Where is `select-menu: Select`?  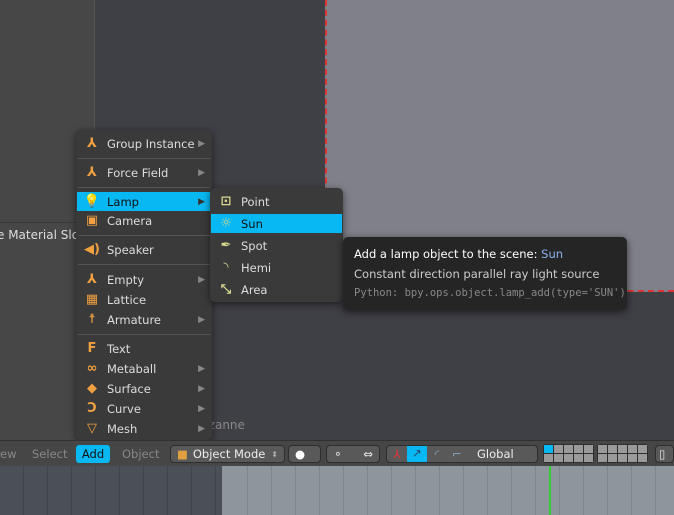
select-menu: Select is located at coordinates (49, 454).